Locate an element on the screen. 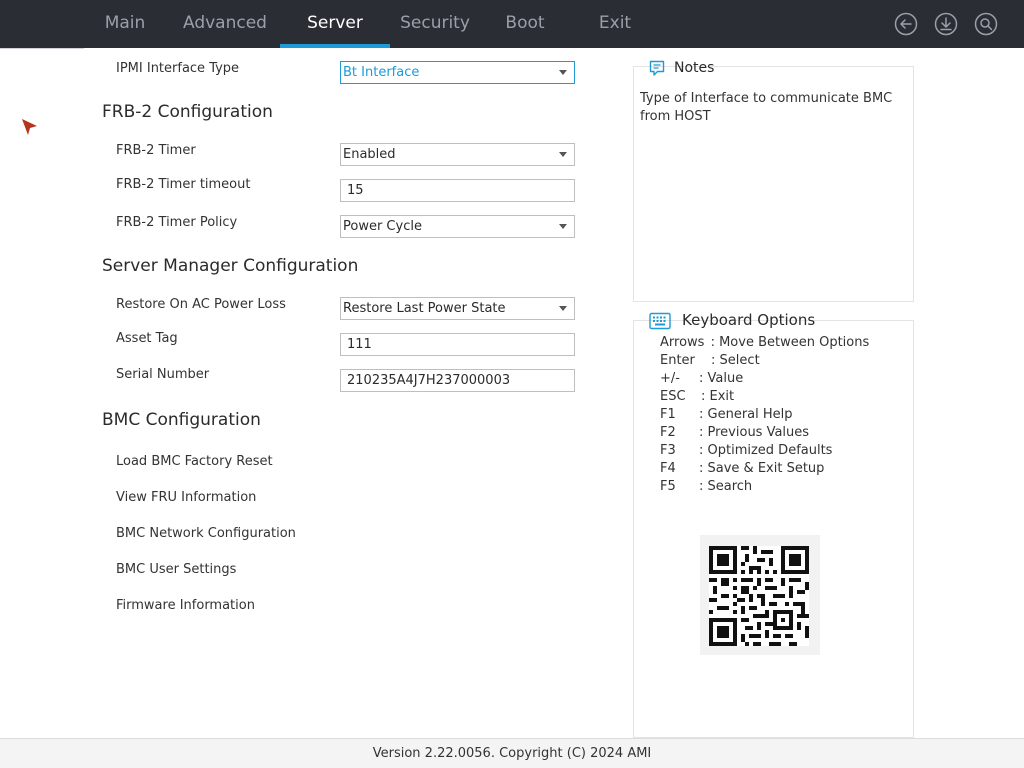 The height and width of the screenshot is (768, 1024). frb2-timer-policy-value: Power Cycle is located at coordinates (382, 226).